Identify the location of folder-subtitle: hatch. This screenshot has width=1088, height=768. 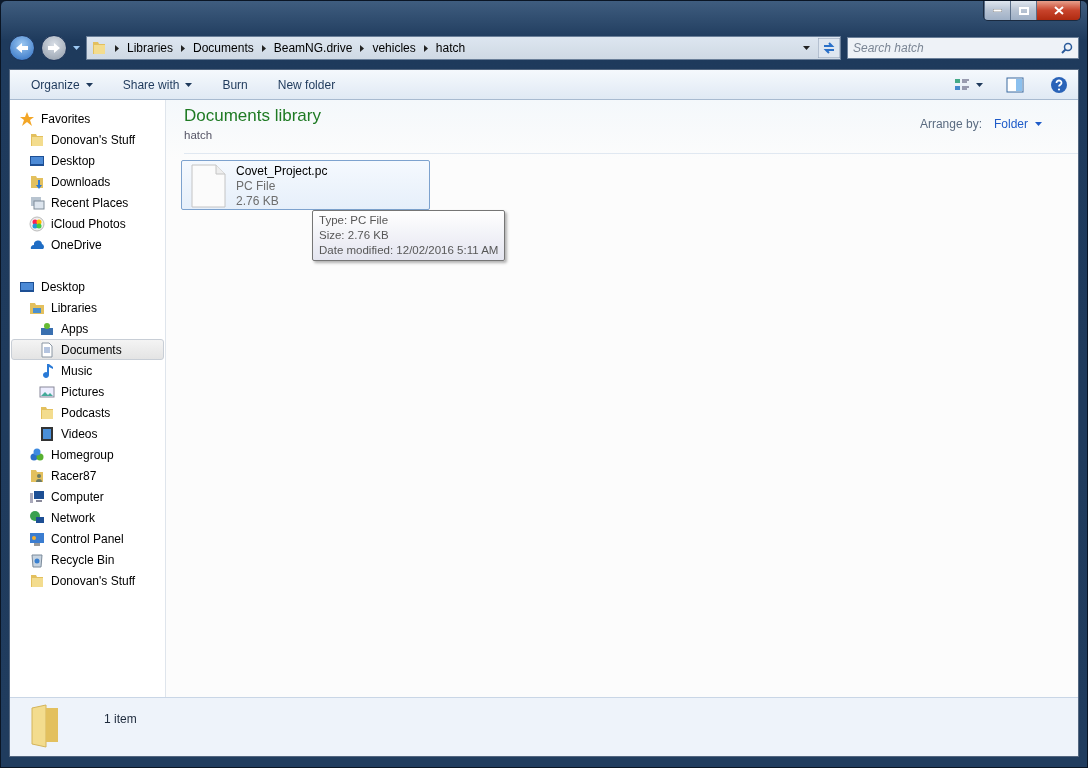
(199, 135).